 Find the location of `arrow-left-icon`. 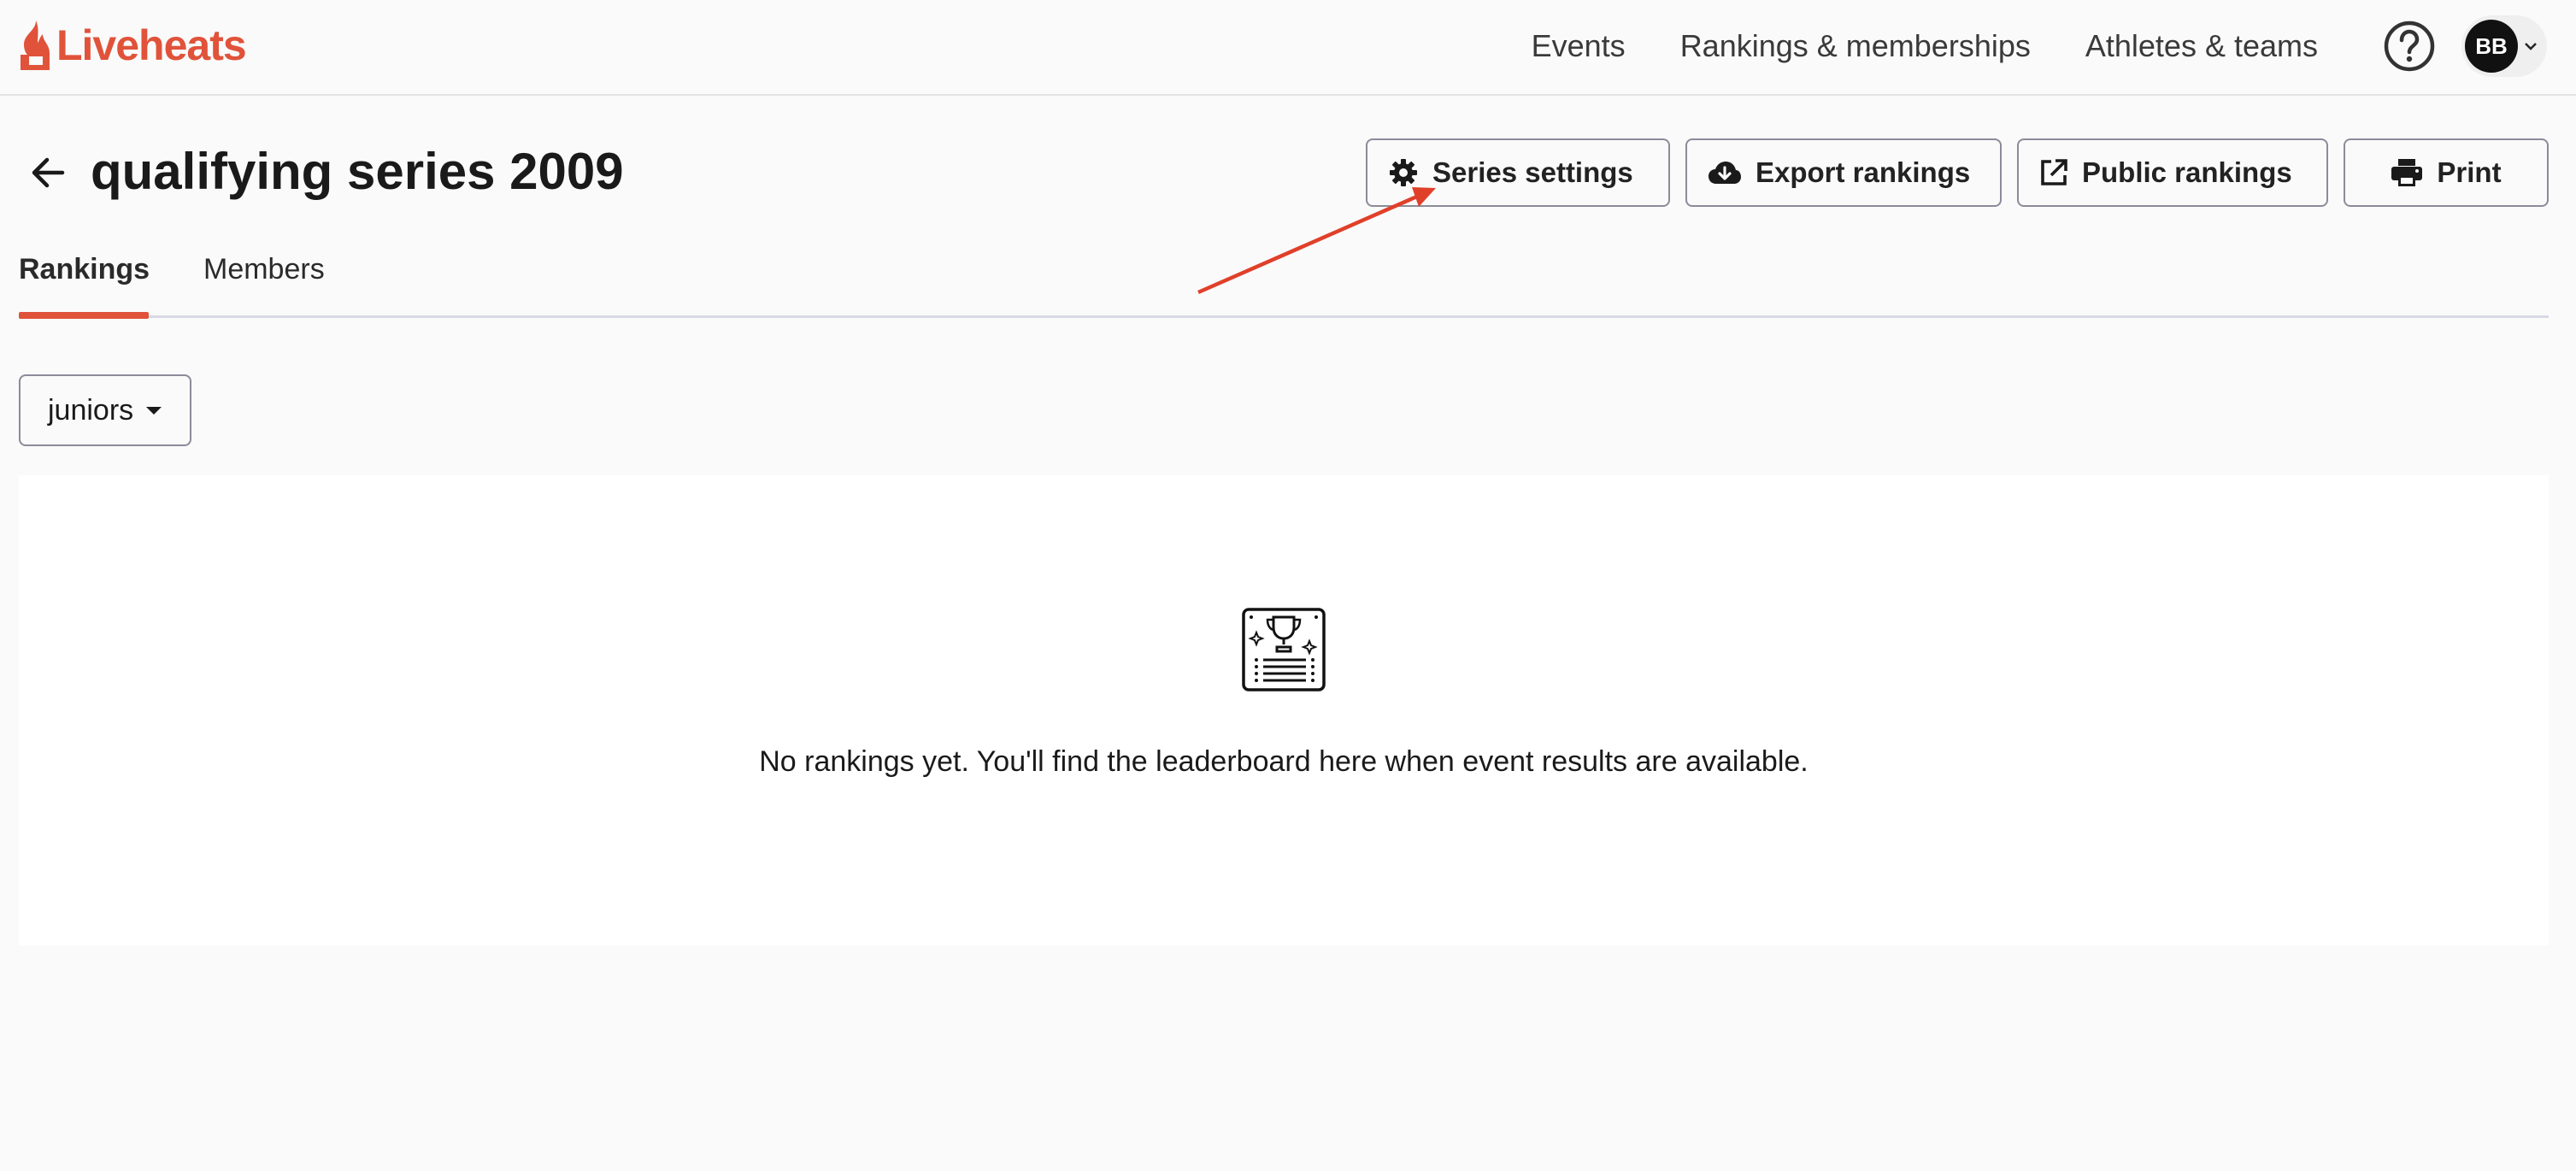

arrow-left-icon is located at coordinates (48, 172).